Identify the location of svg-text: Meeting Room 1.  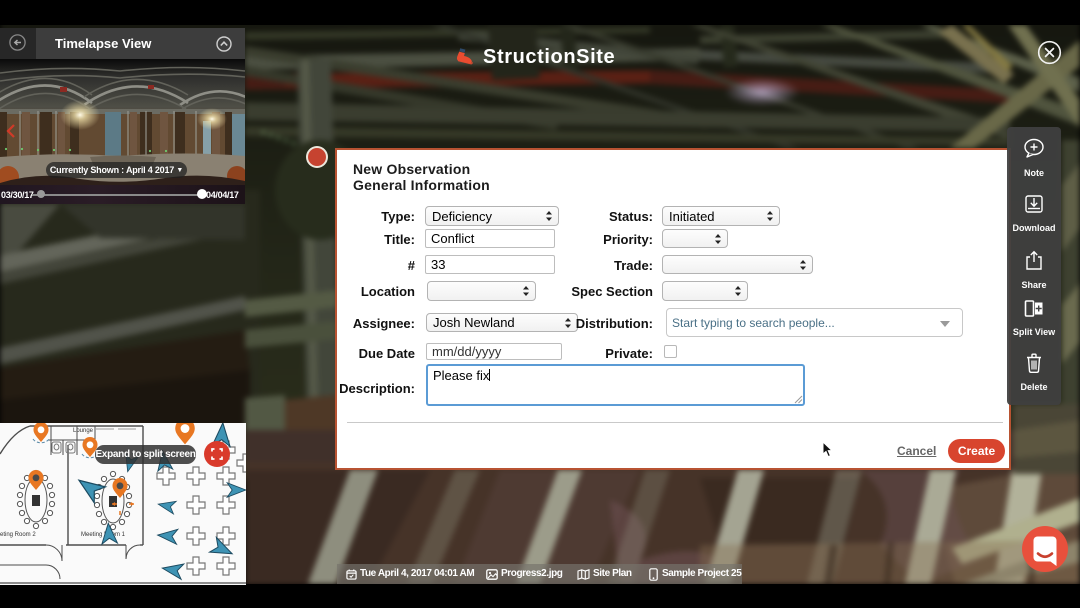
(103, 535).